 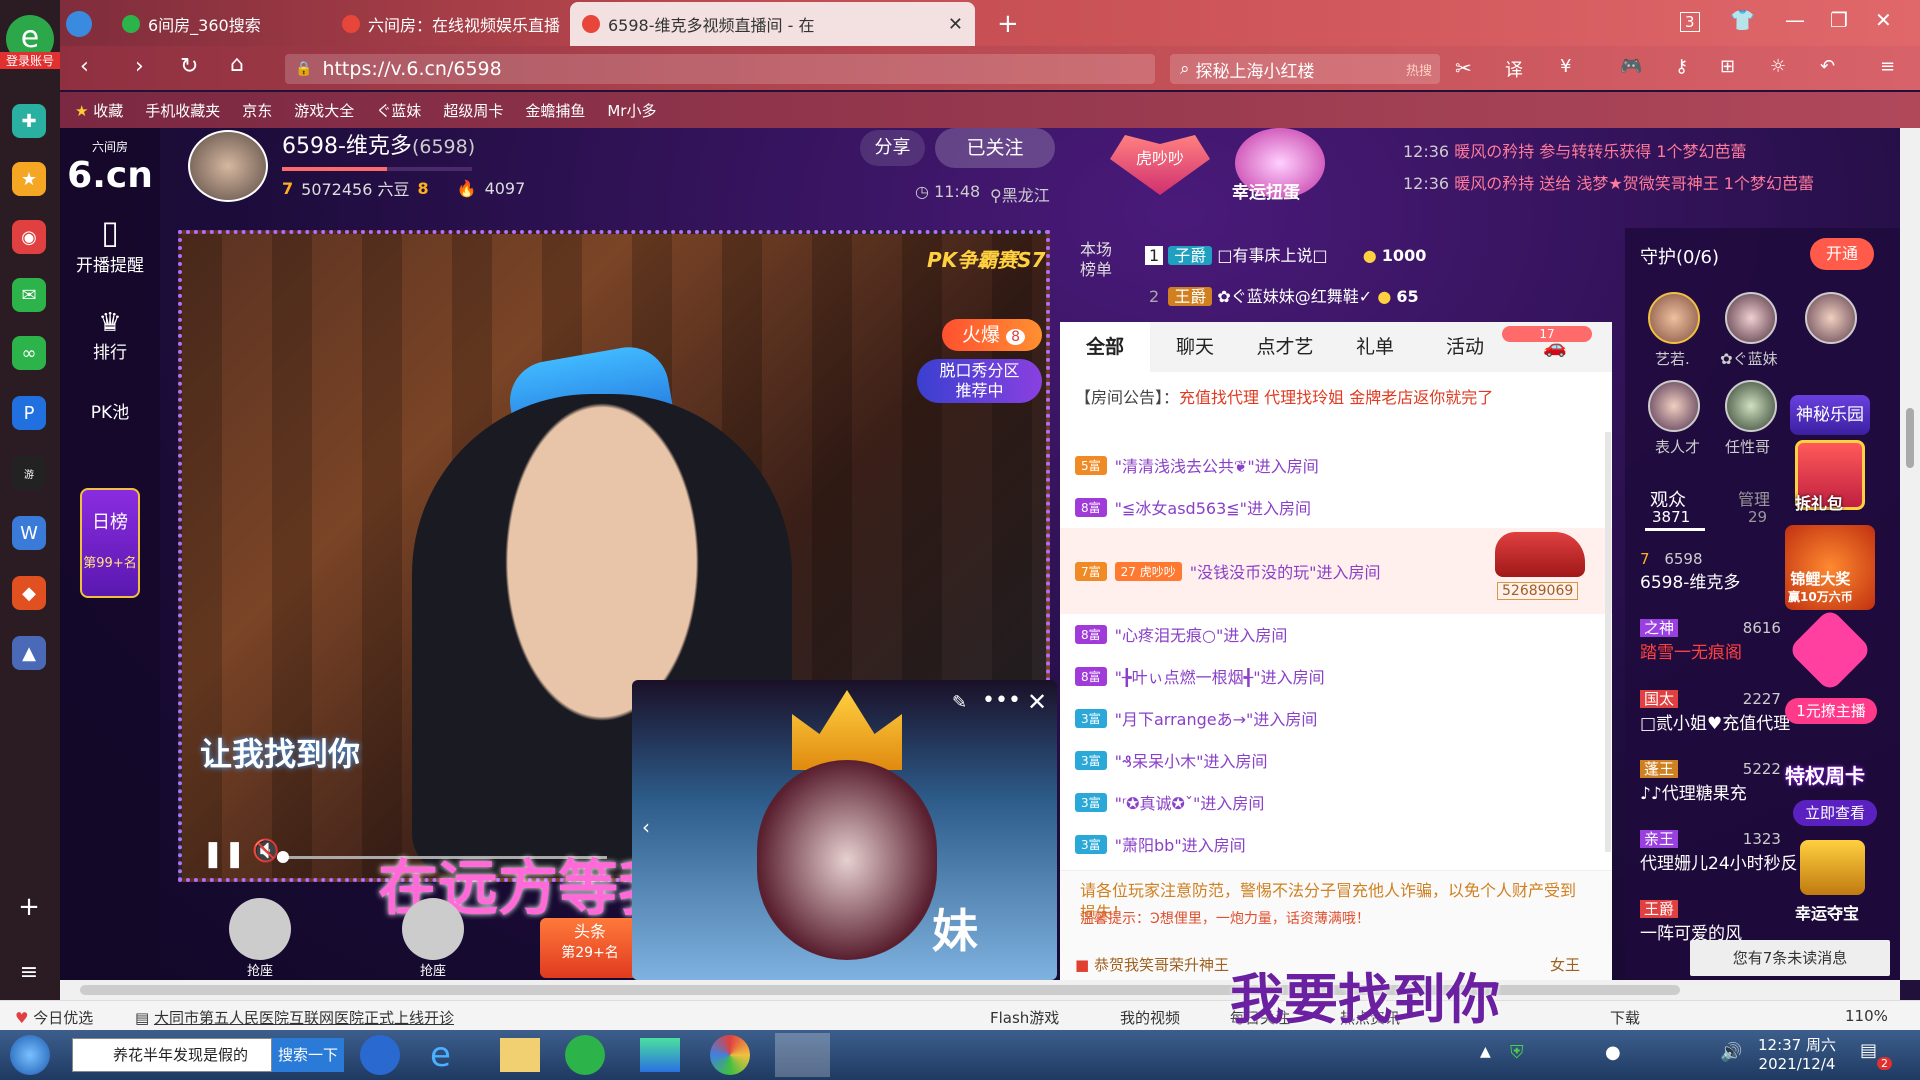 What do you see at coordinates (1710, 640) in the screenshot?
I see `audience-row: 之神 8616 踏雪一无痕阁` at bounding box center [1710, 640].